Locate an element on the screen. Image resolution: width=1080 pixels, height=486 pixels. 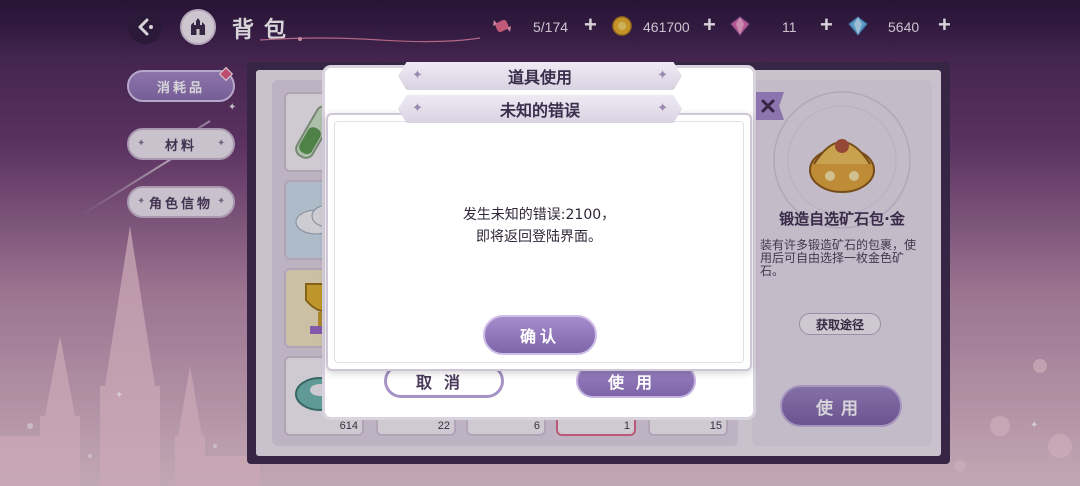
error-message: 发生未知的错误:2100， 即将返回登陆界面。 is located at coordinates (539, 226).